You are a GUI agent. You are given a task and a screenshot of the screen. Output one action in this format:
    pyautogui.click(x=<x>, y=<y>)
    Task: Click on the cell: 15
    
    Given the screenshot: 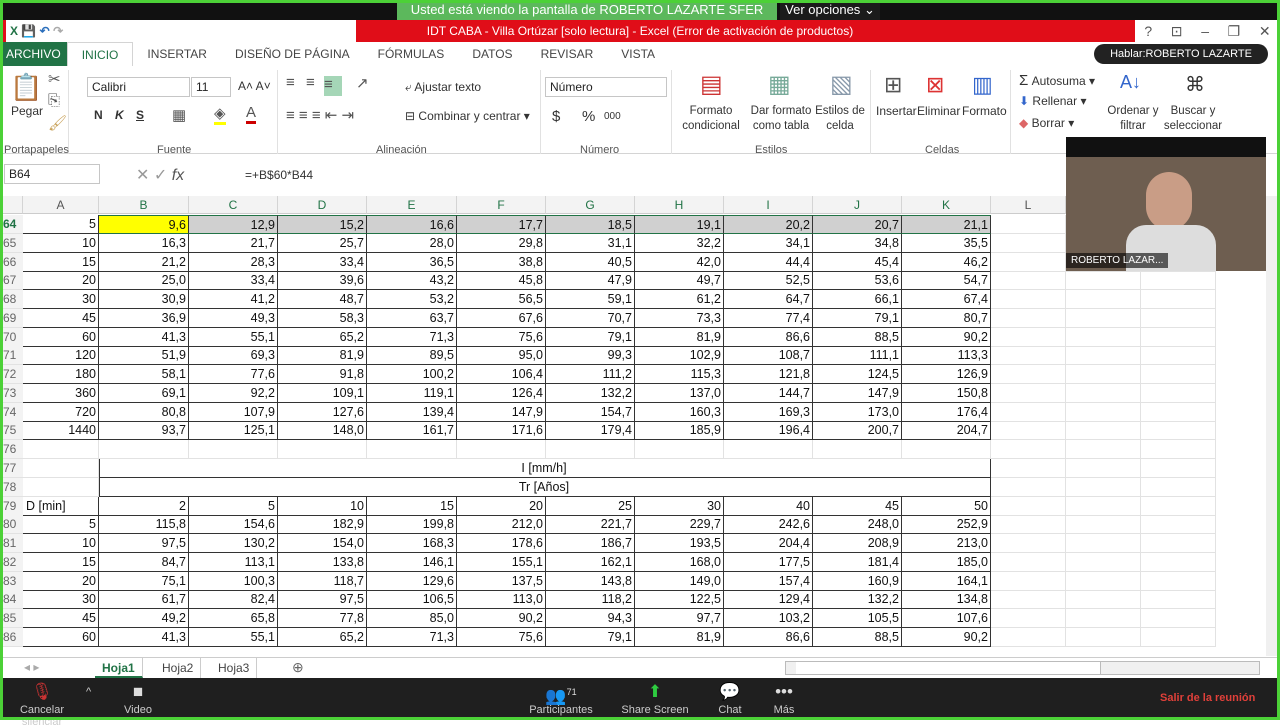 What is the action you would take?
    pyautogui.click(x=61, y=262)
    